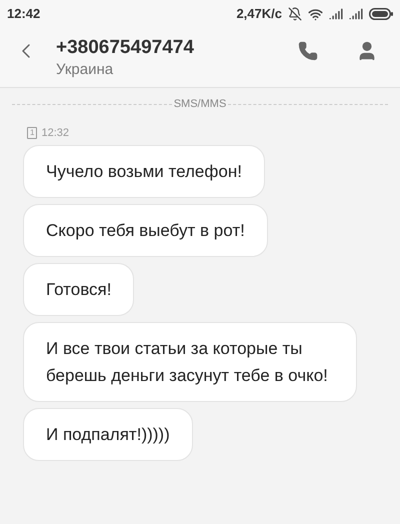 This screenshot has height=524, width=400. Describe the element at coordinates (145, 230) in the screenshot. I see `message-bubble: Скоро тебя выебут в рот!` at that location.